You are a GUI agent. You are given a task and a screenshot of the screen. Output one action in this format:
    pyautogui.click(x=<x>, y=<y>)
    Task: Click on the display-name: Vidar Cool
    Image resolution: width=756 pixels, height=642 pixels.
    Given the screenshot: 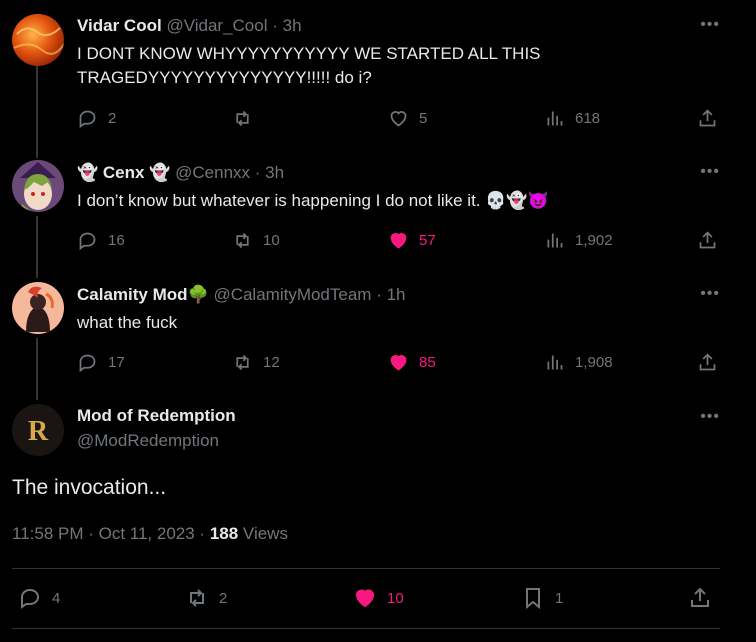 What is the action you would take?
    pyautogui.click(x=119, y=25)
    